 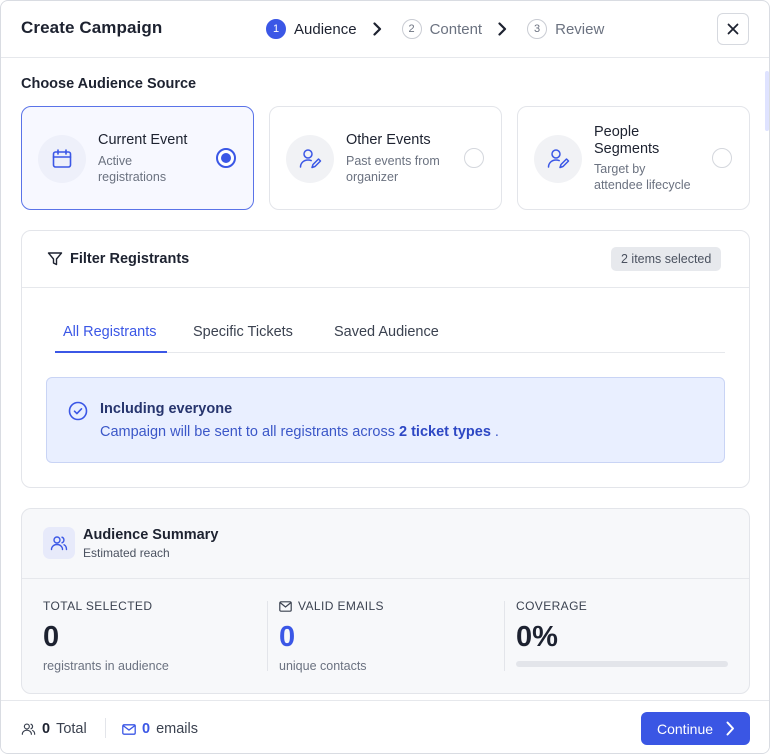 I want to click on metric-value: 0%, so click(x=537, y=637).